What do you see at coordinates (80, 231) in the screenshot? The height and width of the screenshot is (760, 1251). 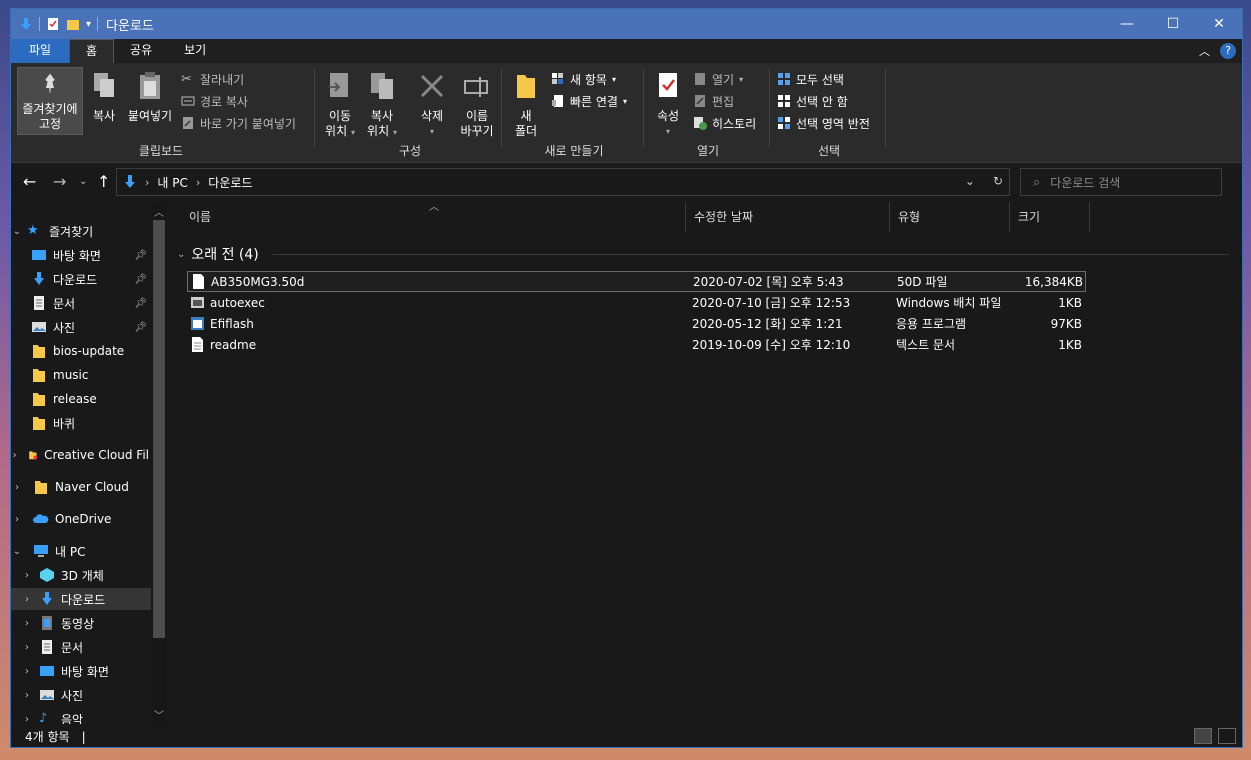 I see `sidebar-item-quick-access: ⌄ ★ 즐겨찾기` at bounding box center [80, 231].